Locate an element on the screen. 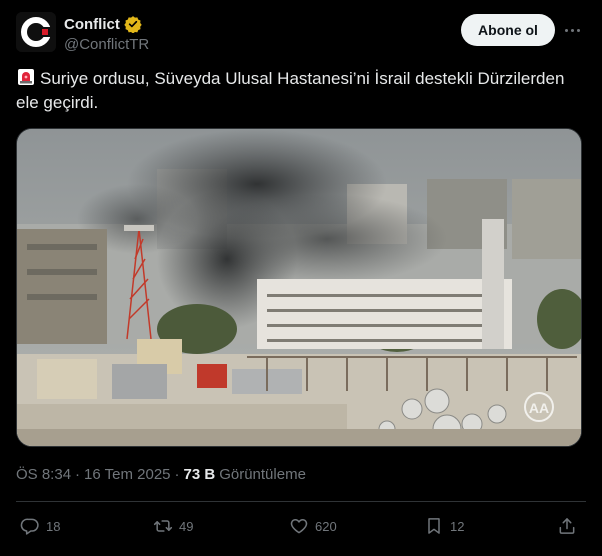 This screenshot has height=556, width=602. share-icon is located at coordinates (567, 526).